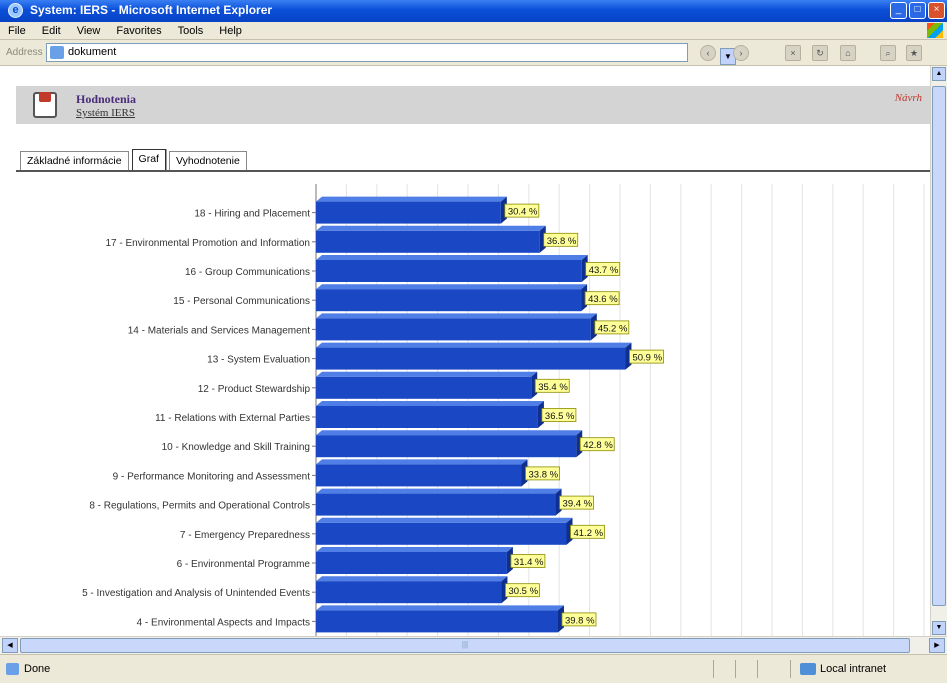 This screenshot has width=947, height=683. Describe the element at coordinates (10, 645) in the screenshot. I see `scroll-left-icon: ◀` at that location.